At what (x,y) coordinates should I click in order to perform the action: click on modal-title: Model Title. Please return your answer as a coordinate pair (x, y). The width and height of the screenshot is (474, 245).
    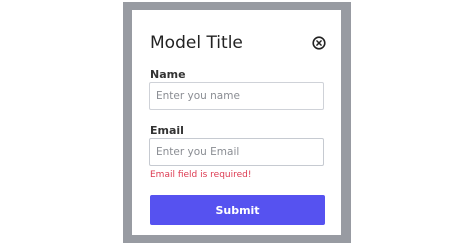
    Looking at the image, I should click on (196, 43).